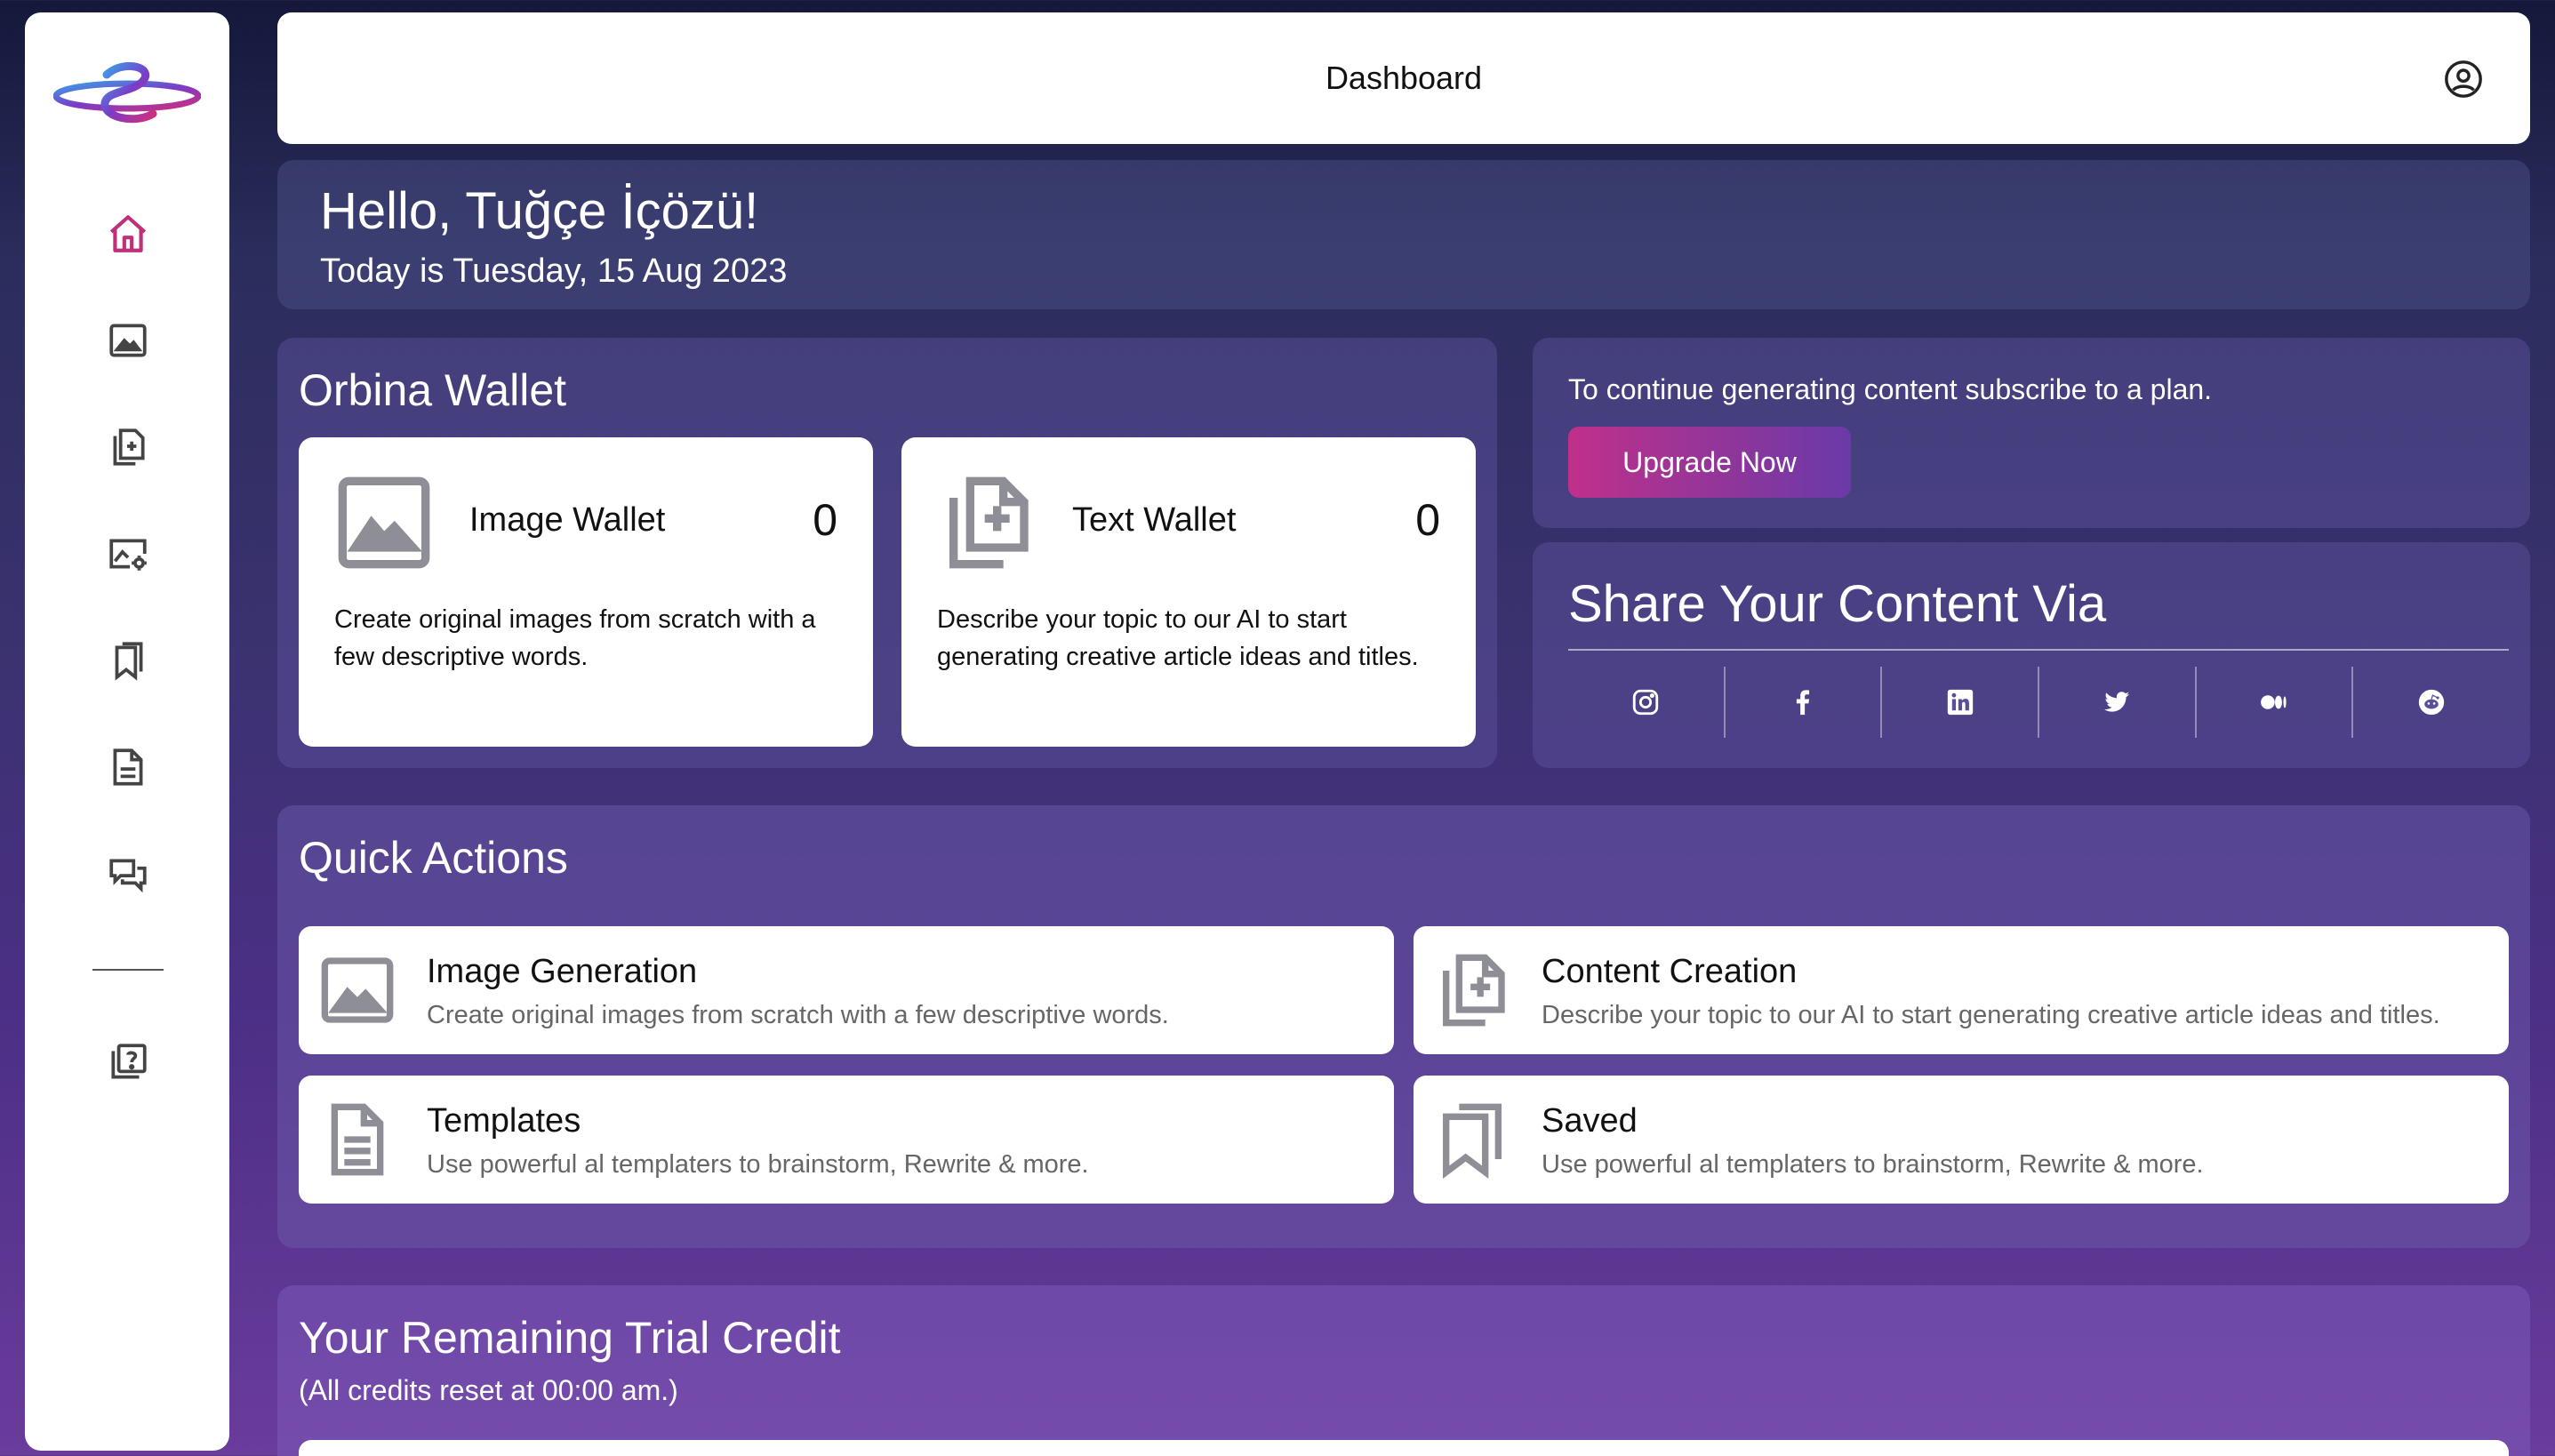  What do you see at coordinates (1961, 702) in the screenshot?
I see `linkedin-icon` at bounding box center [1961, 702].